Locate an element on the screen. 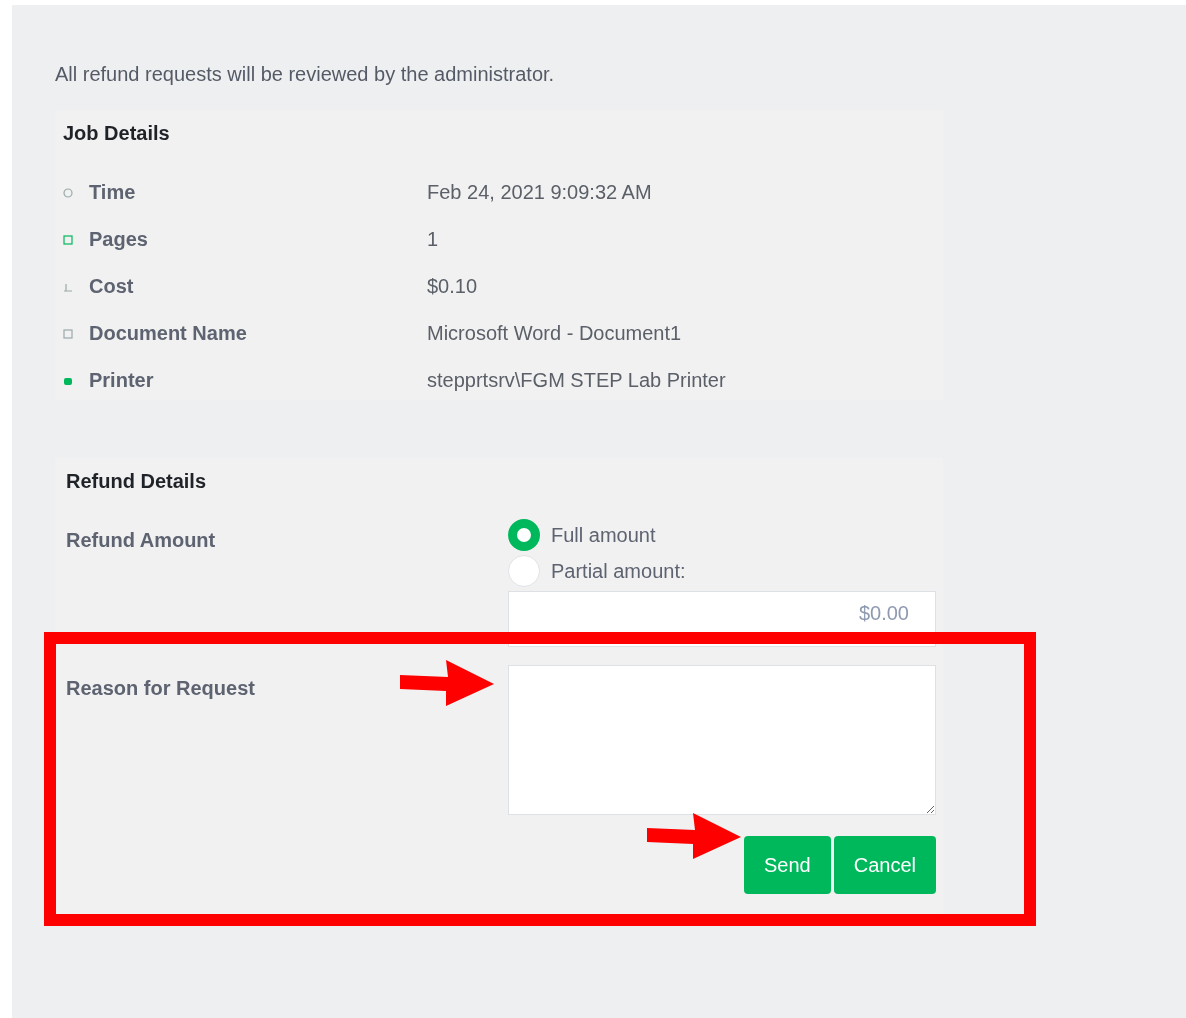 The image size is (1186, 1018). radio-button is located at coordinates (524, 535).